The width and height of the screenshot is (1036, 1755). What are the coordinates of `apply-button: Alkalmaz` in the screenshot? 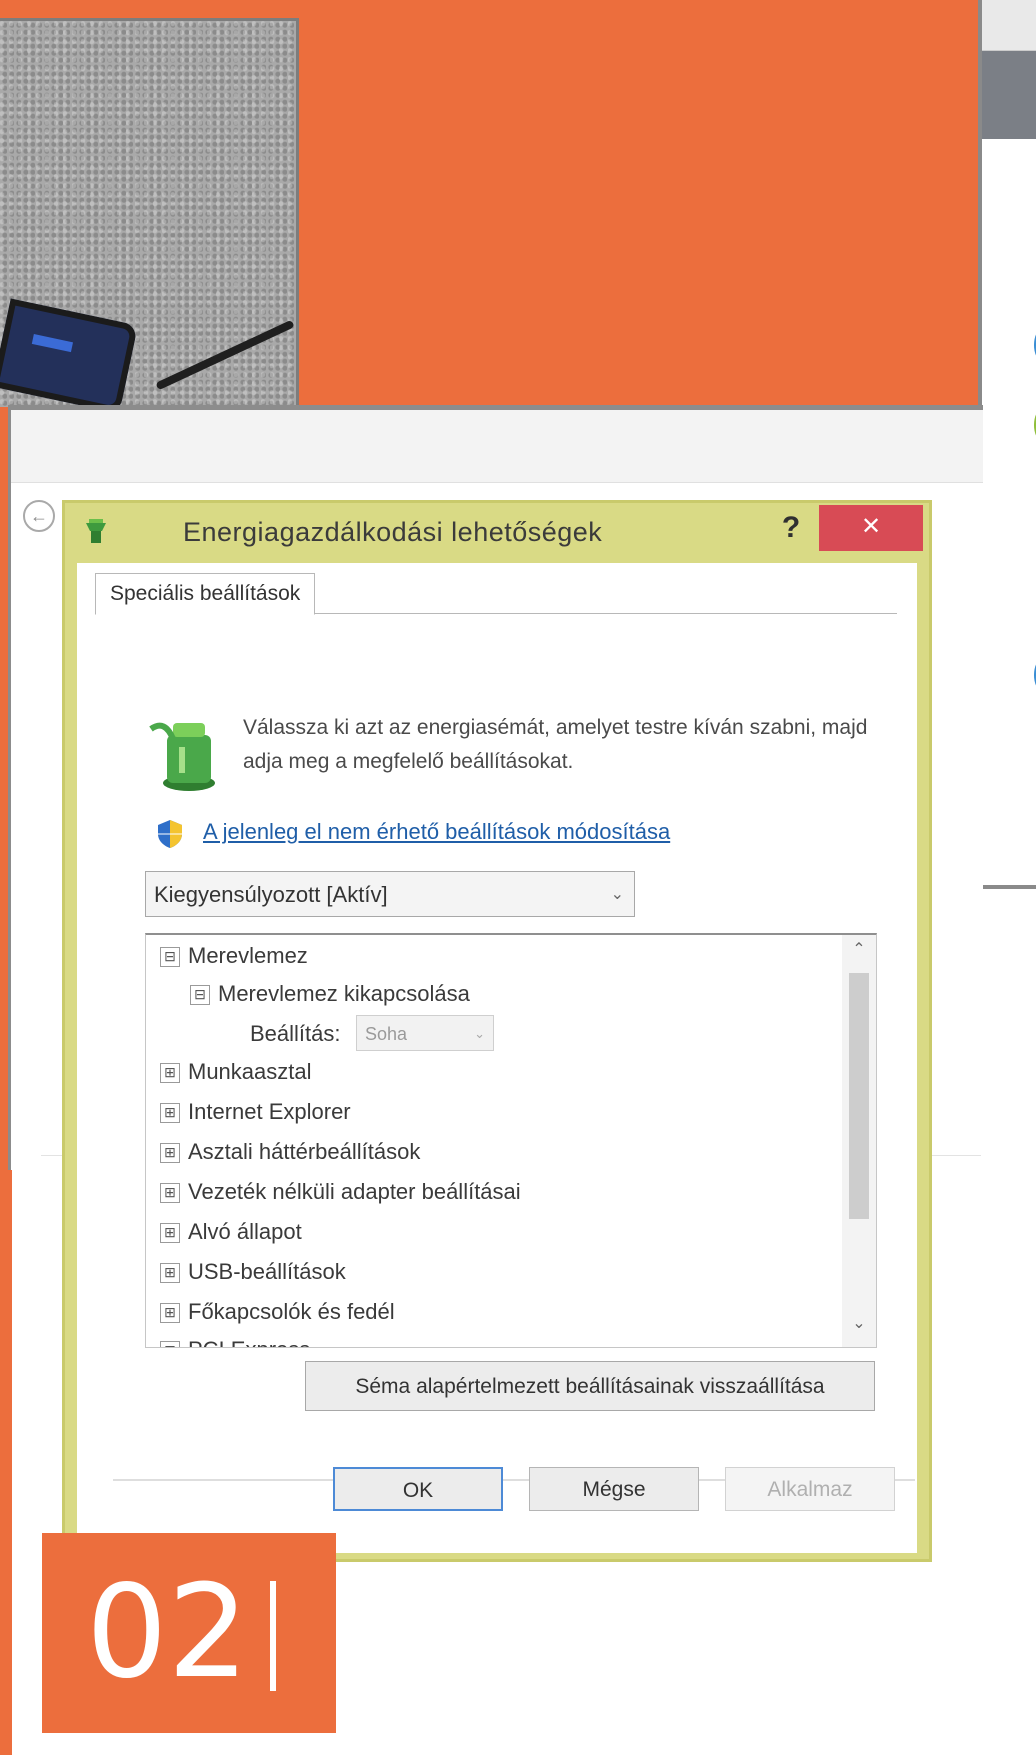 It's located at (810, 1489).